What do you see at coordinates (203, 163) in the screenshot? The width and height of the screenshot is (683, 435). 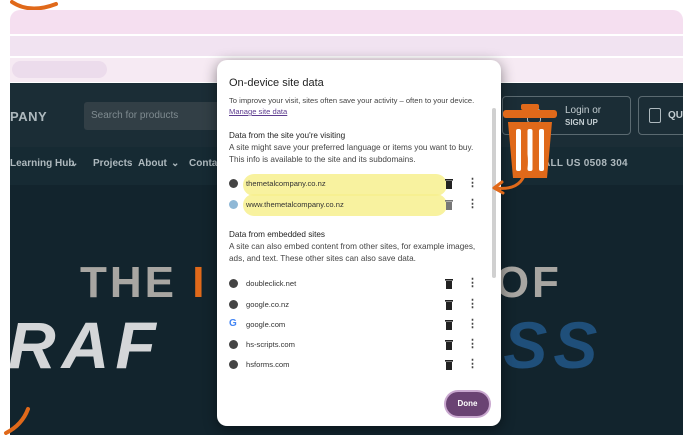 I see `nav-contact: Conta` at bounding box center [203, 163].